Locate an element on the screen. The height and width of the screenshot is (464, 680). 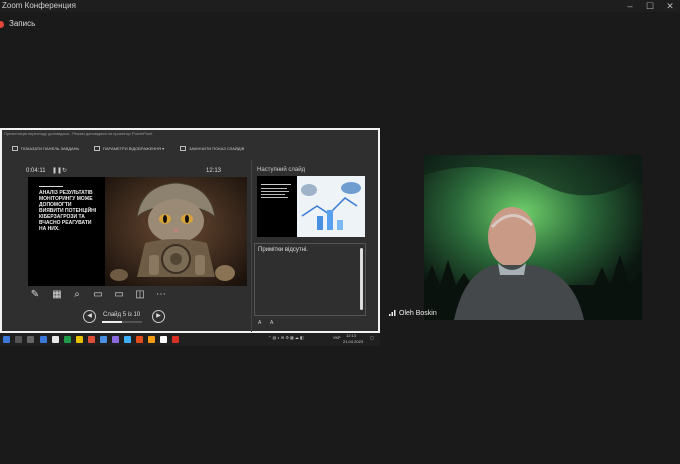
monitor-icon is located at coordinates (97, 149).